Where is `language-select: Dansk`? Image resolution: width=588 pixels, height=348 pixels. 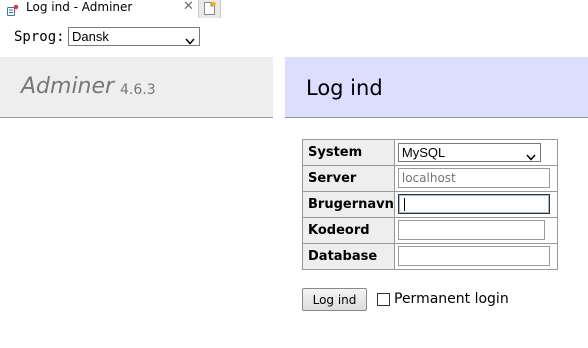
language-select: Dansk is located at coordinates (134, 36).